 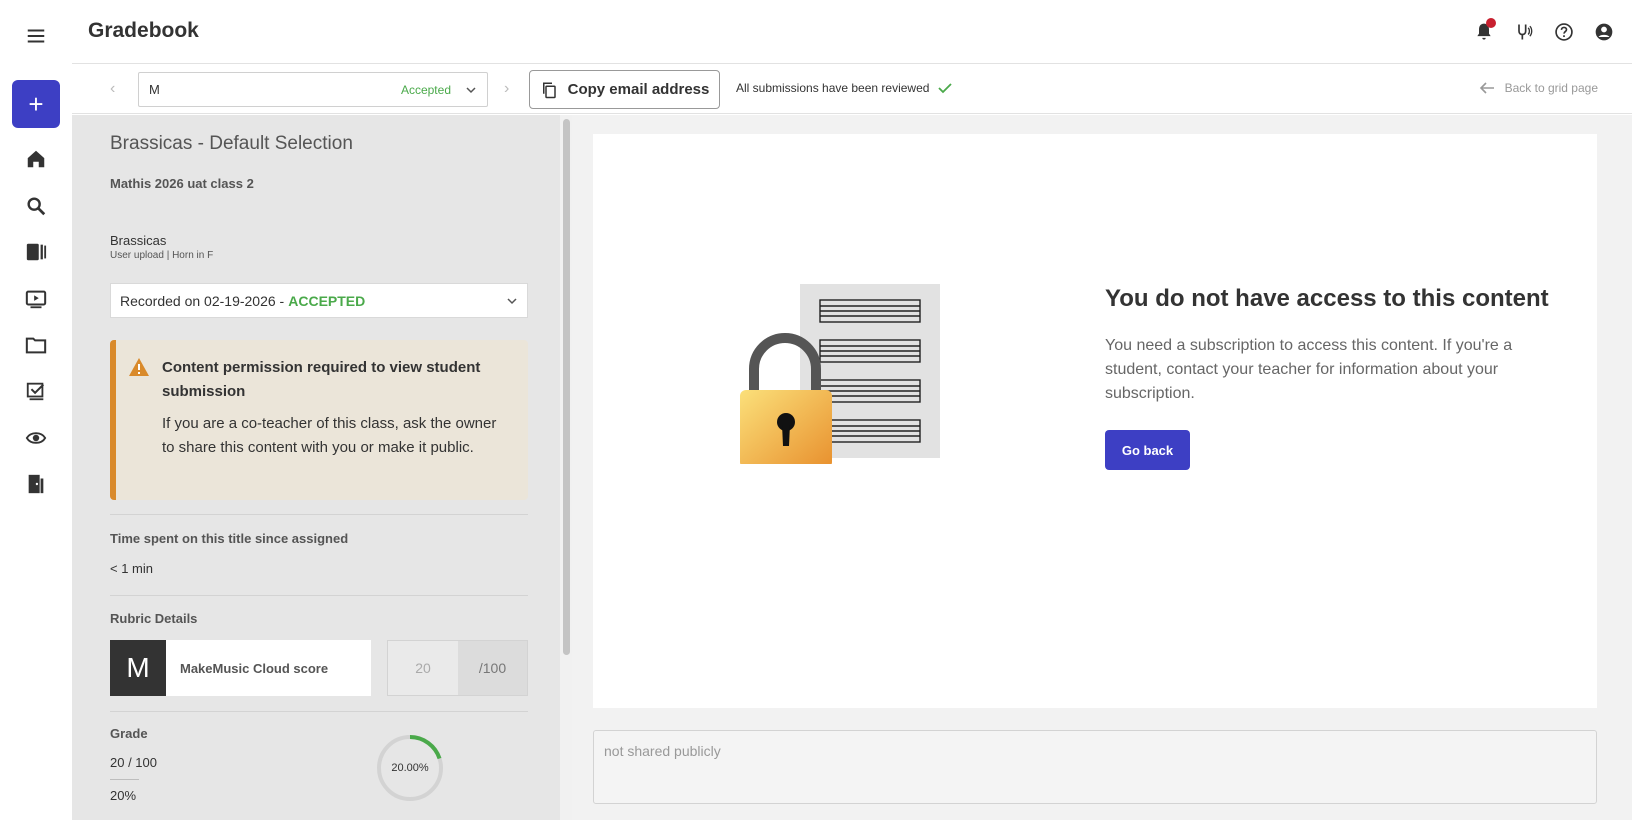 I want to click on search-icon, so click(x=36, y=206).